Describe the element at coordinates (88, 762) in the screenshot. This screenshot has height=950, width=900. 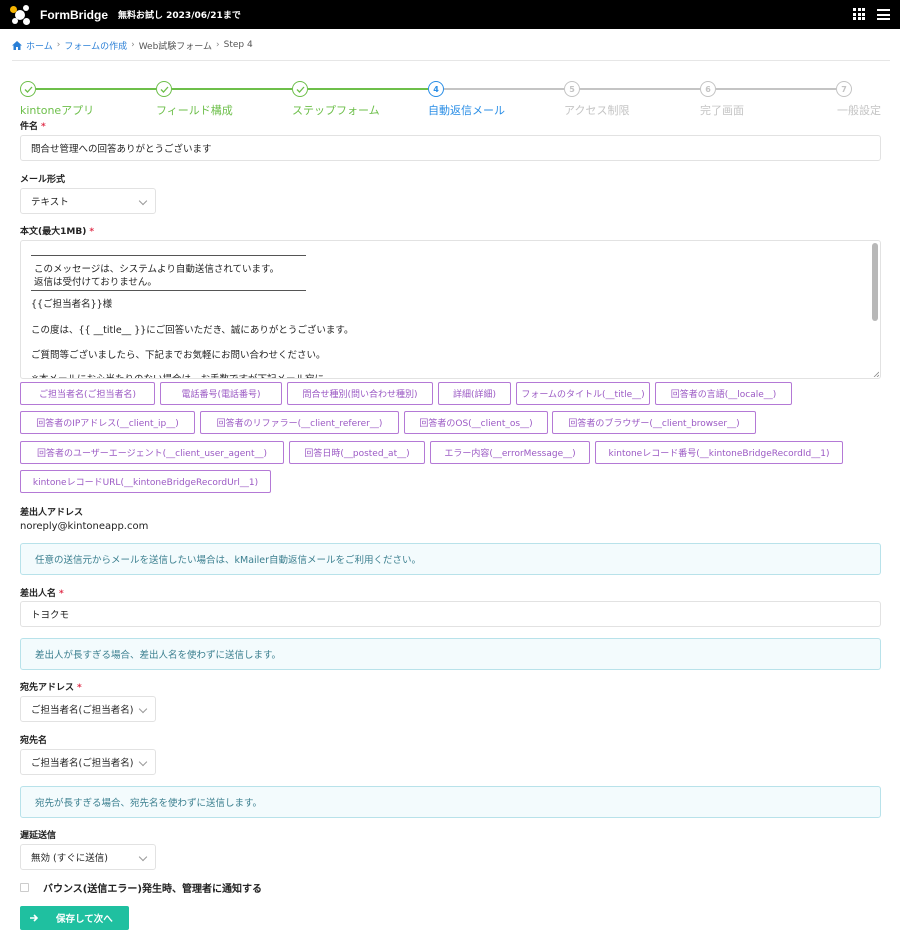
I see `to-name-select: ご担当者名(ご担当者名)` at that location.